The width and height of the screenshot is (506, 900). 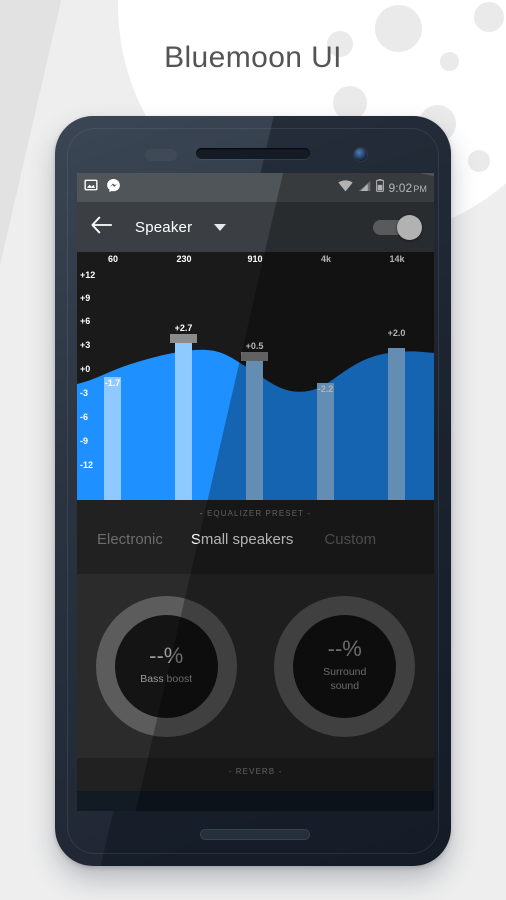 What do you see at coordinates (102, 188) in the screenshot?
I see `status-bar-notifications` at bounding box center [102, 188].